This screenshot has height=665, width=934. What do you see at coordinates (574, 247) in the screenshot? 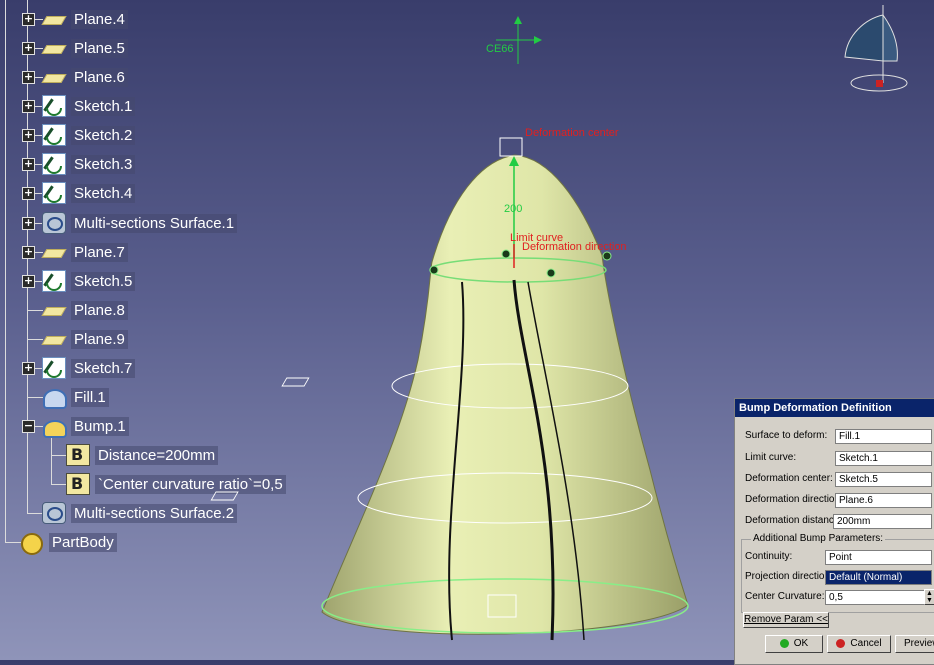
I see `deformation-direction-label: Deformation direction` at bounding box center [574, 247].